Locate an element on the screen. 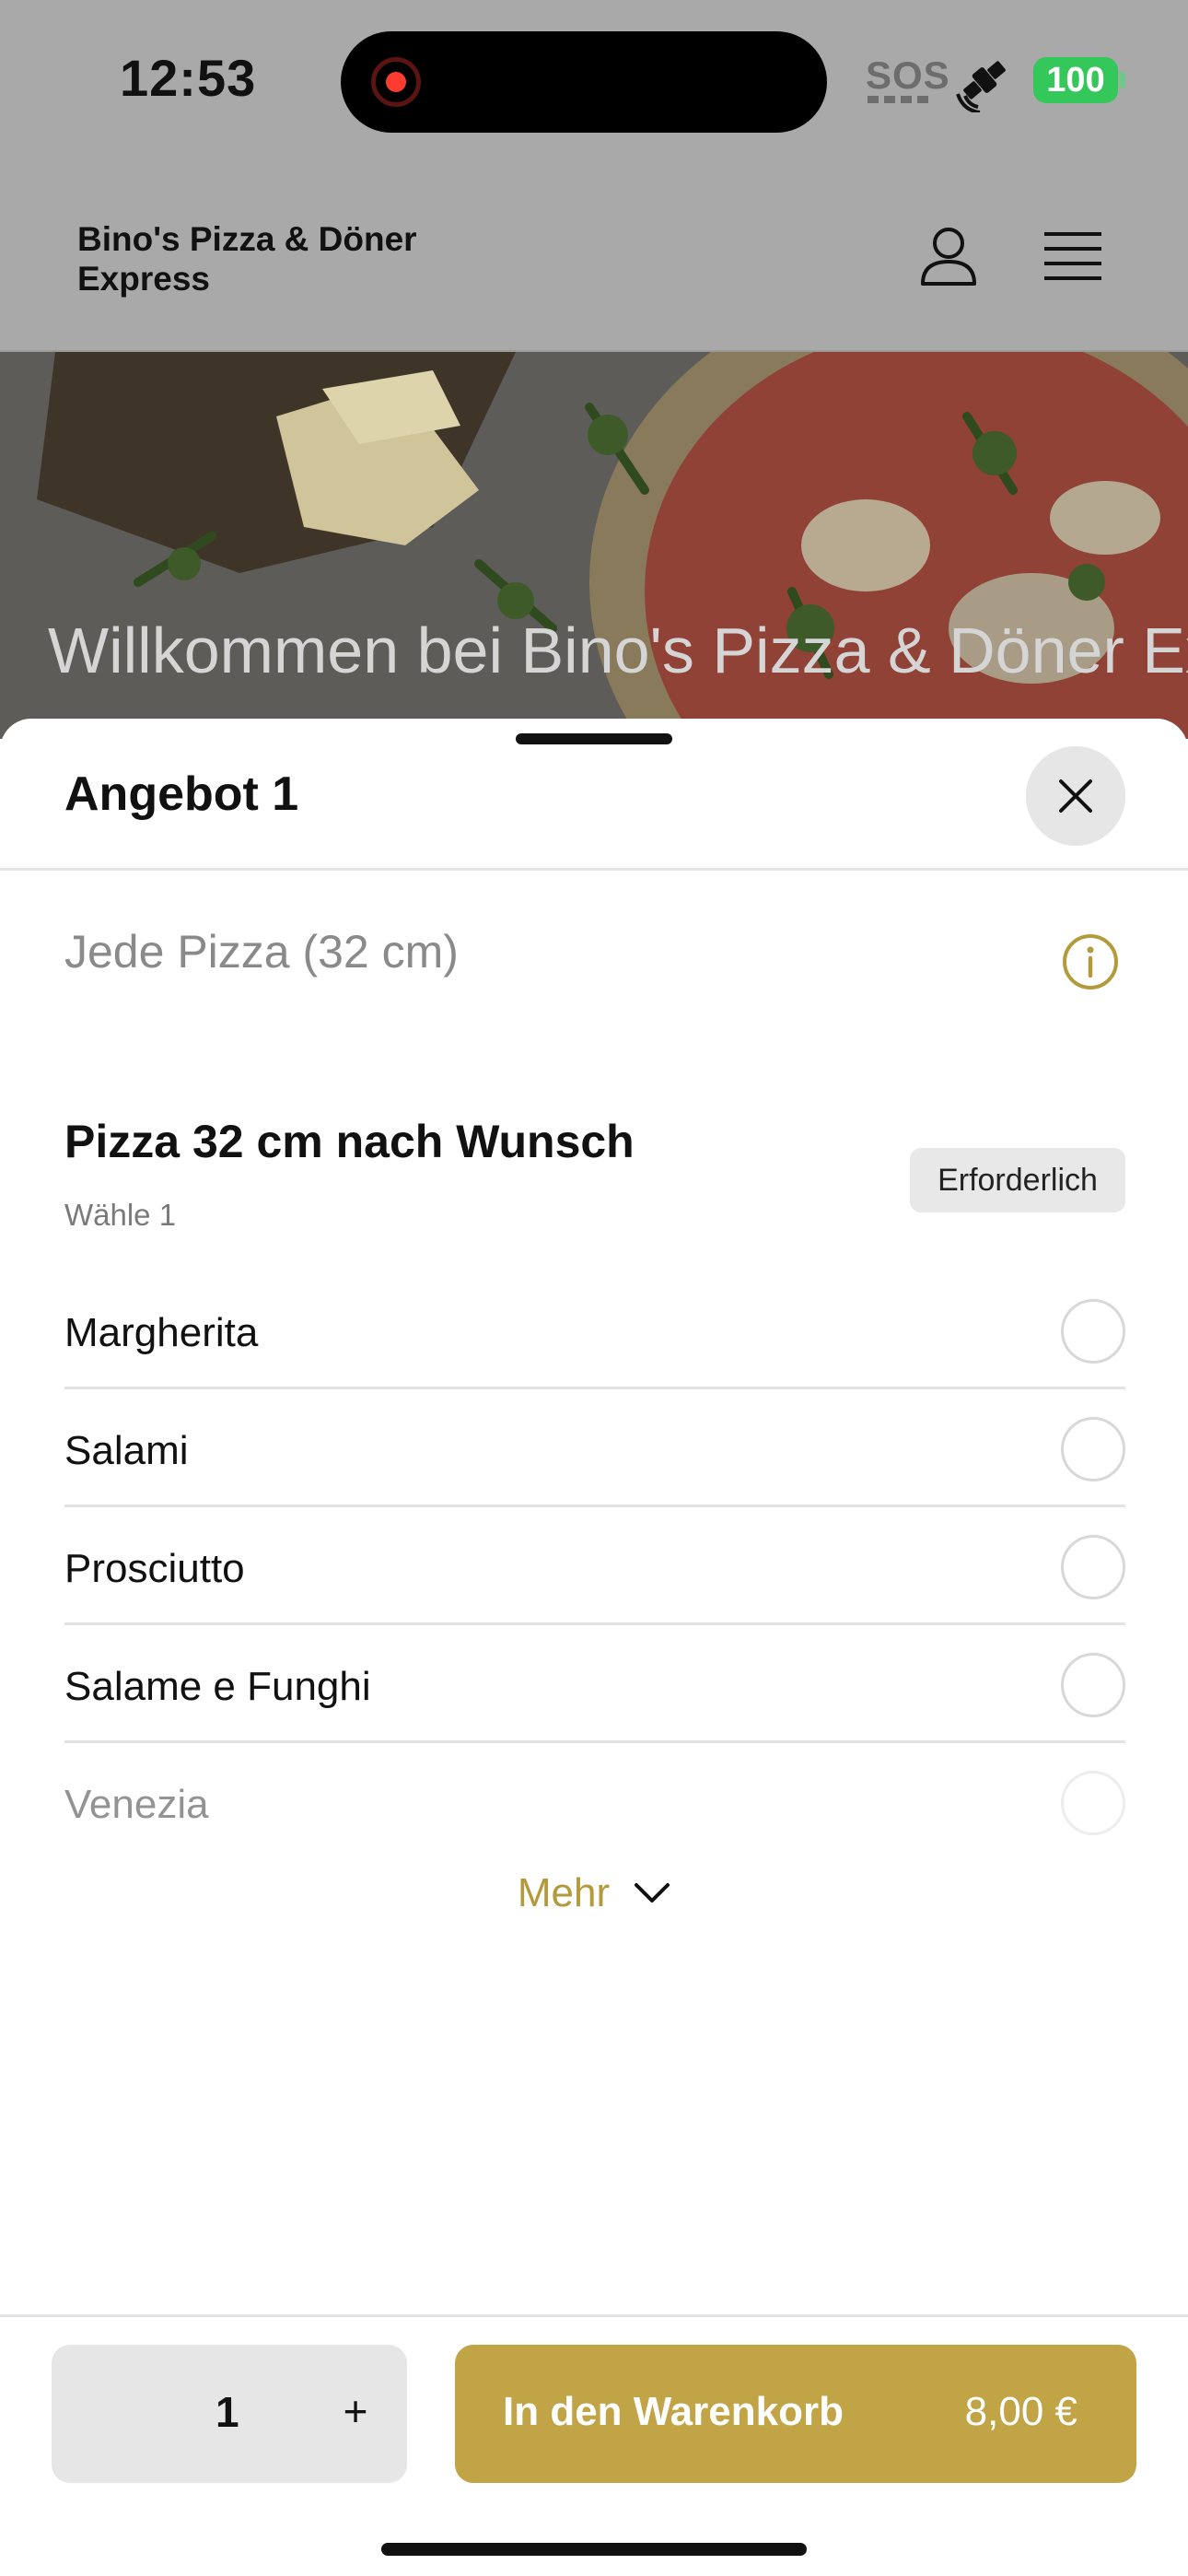 The image size is (1188, 2576). option-group-subtitle: Wähle 1 is located at coordinates (120, 1215).